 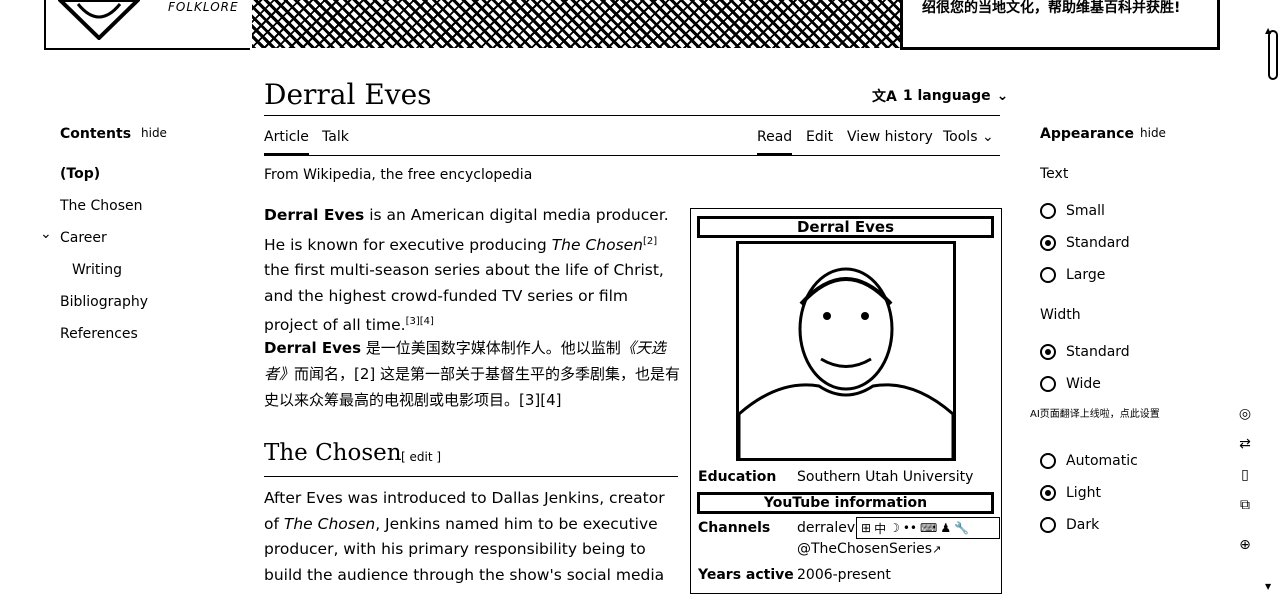 I want to click on tab-article: Article, so click(x=286, y=142).